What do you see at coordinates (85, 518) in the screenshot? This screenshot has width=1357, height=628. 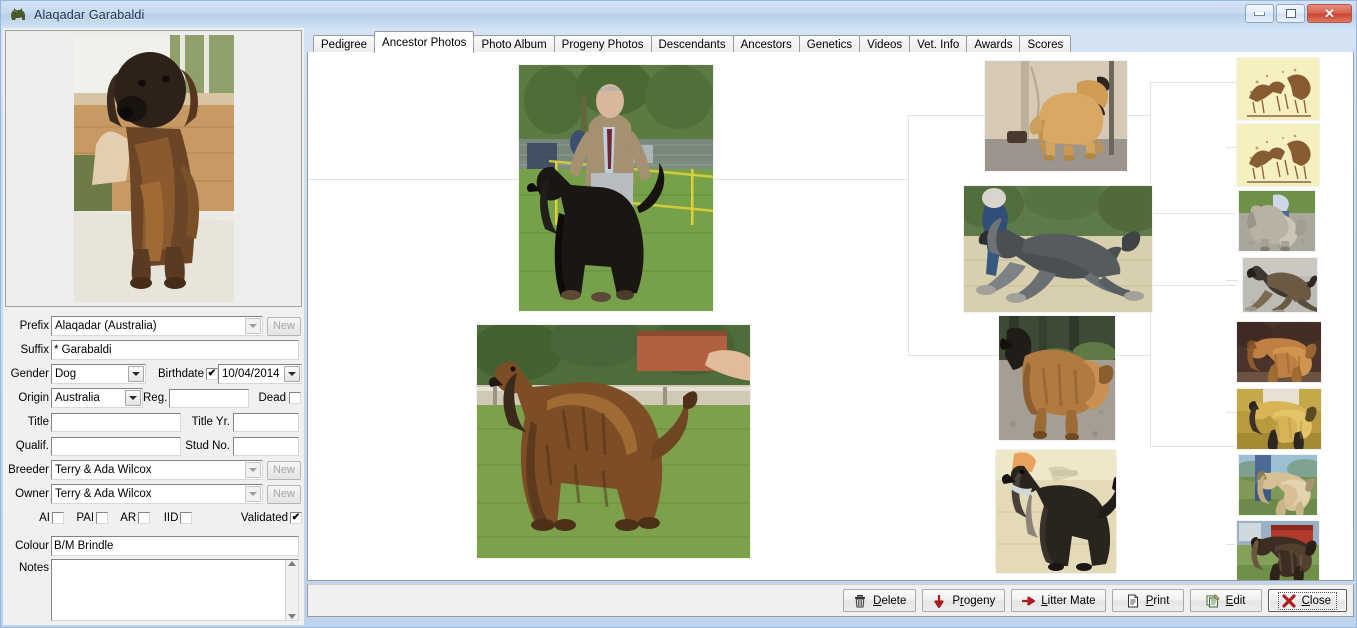 I see `pai-label: PAI` at bounding box center [85, 518].